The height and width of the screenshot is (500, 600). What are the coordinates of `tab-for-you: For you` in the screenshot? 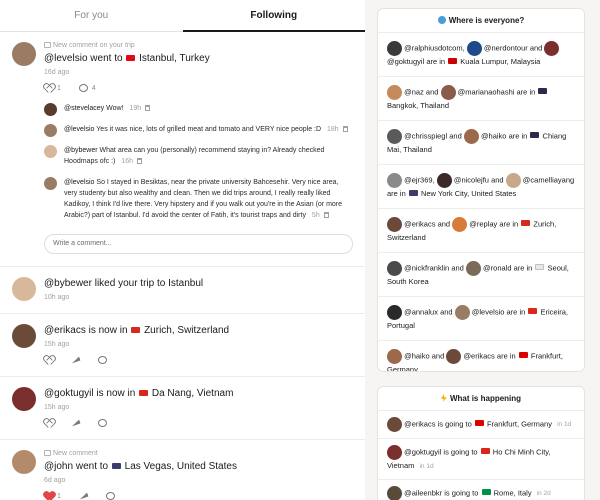 It's located at (91, 15).